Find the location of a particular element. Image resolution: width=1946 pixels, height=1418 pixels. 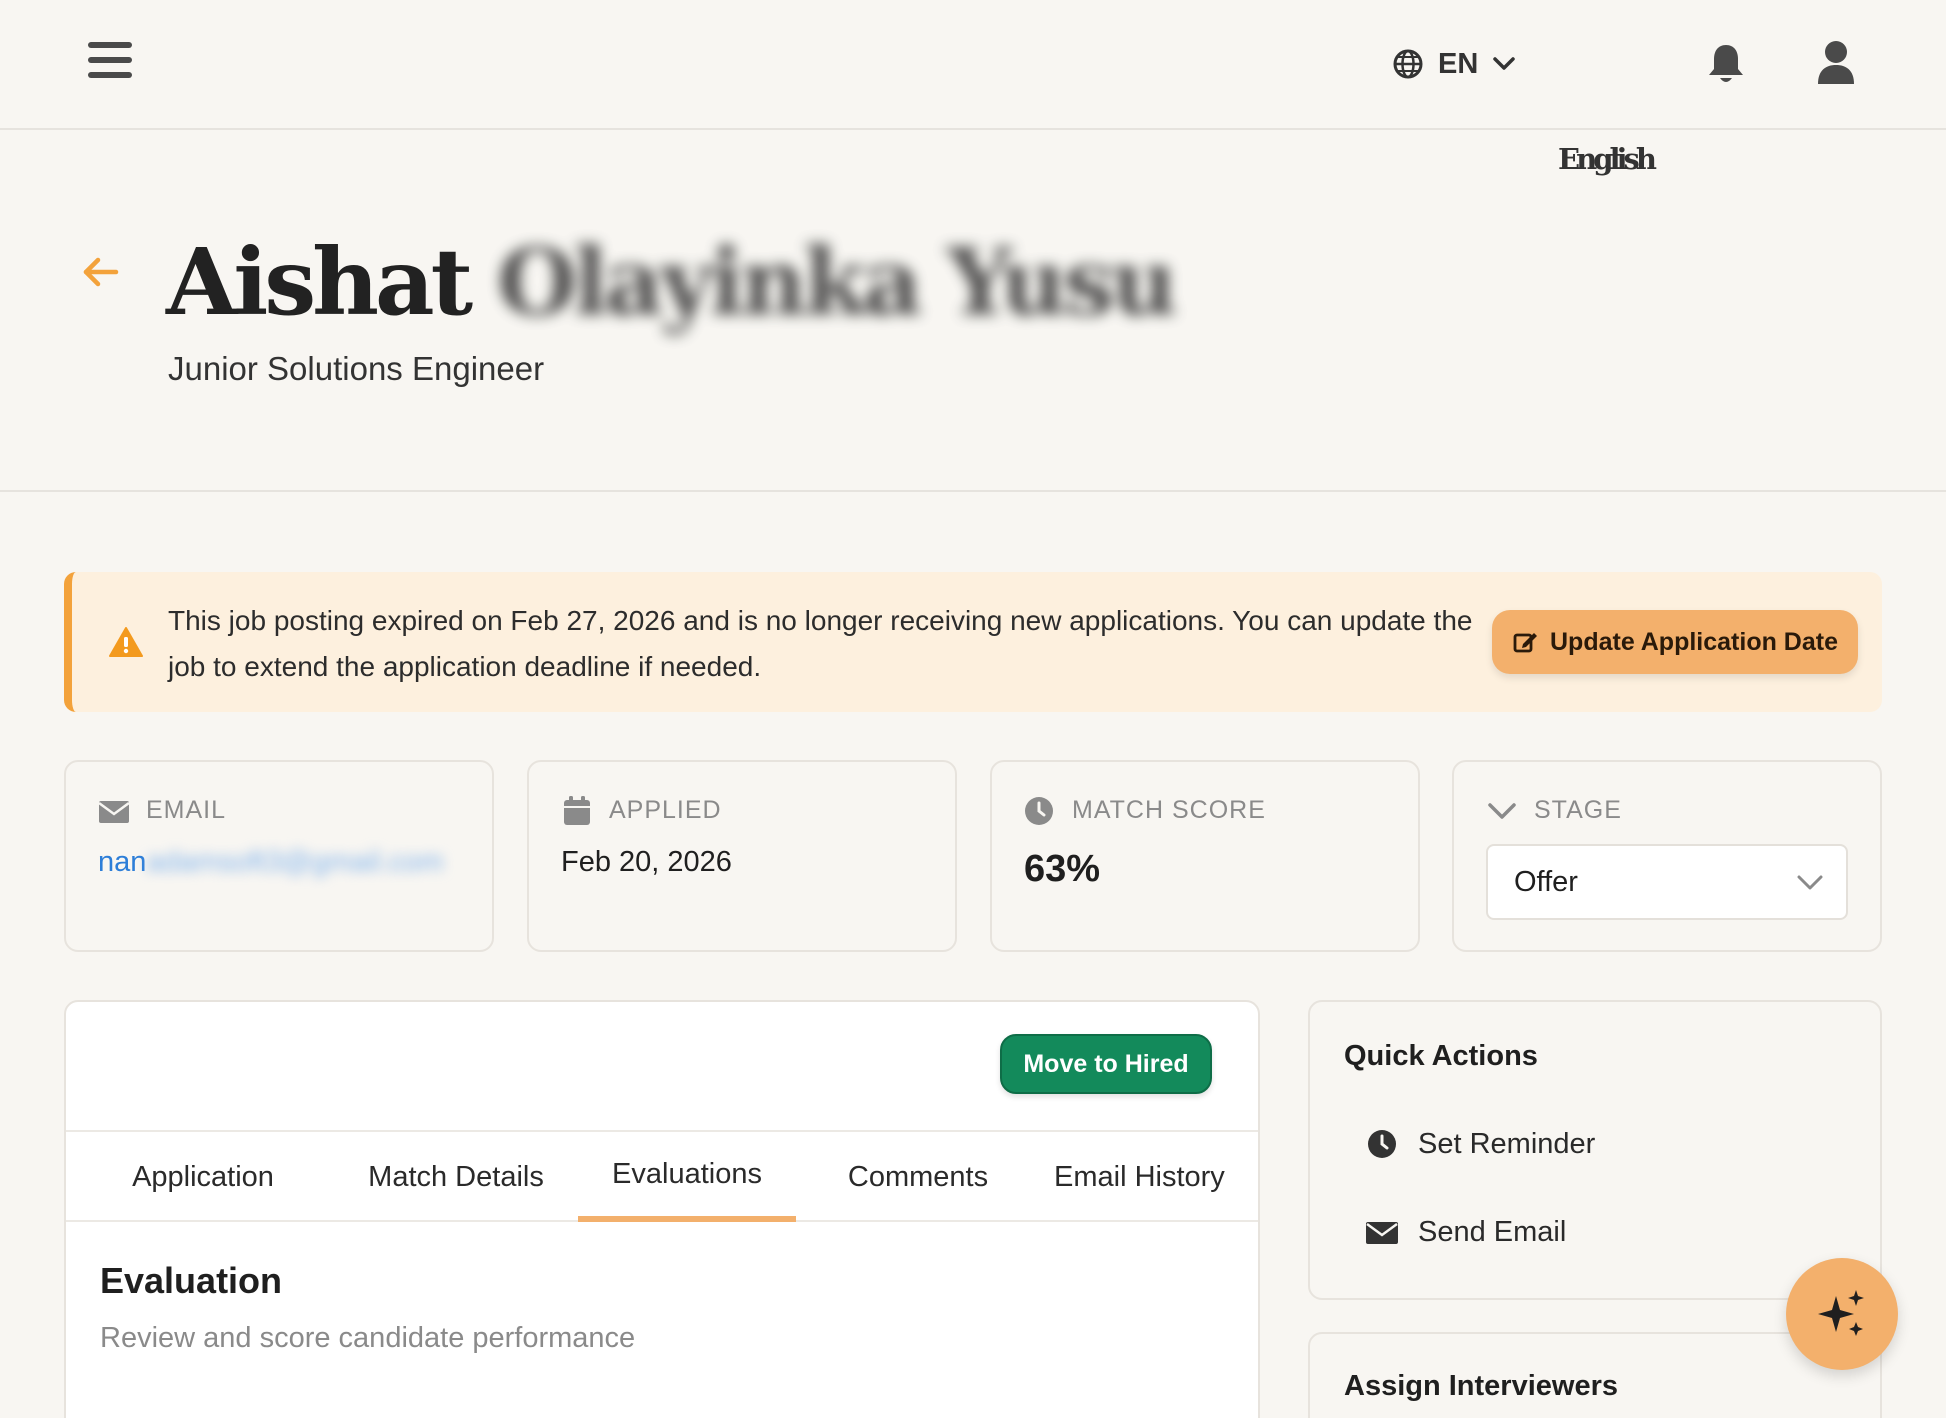

applied-label: APPLIED is located at coordinates (665, 810).